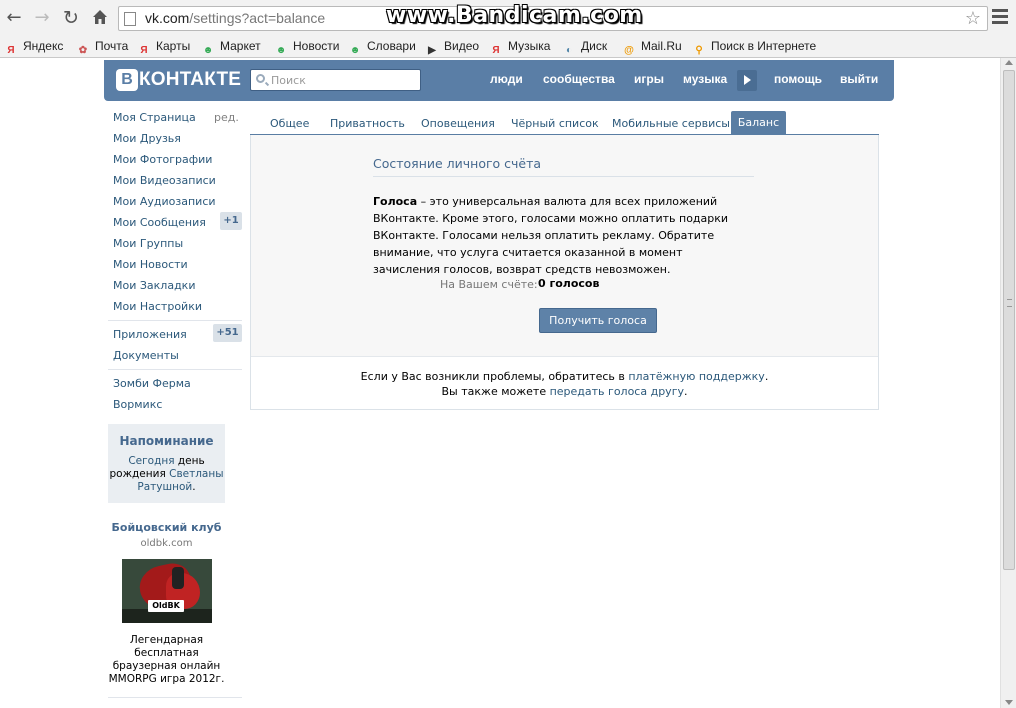 This screenshot has height=708, width=1016. Describe the element at coordinates (671, 123) in the screenshot. I see `tab-mobile-services: Мобильные сервисы` at that location.